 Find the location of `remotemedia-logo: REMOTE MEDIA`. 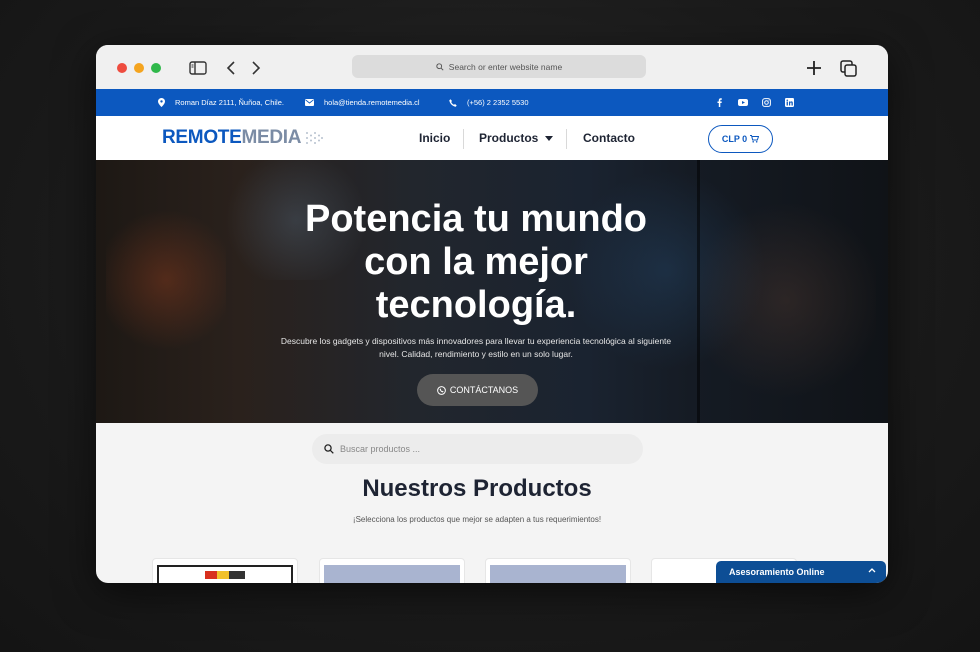

remotemedia-logo: REMOTE MEDIA is located at coordinates (243, 138).